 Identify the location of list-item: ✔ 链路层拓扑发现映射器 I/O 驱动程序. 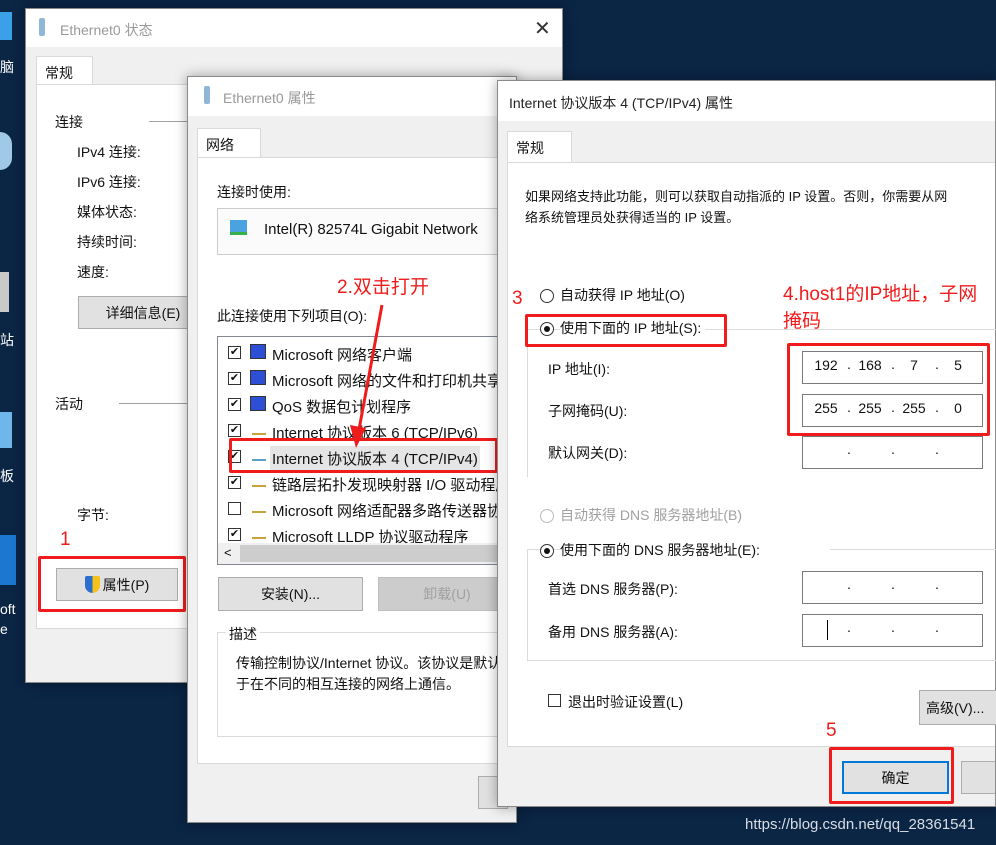
(367, 483).